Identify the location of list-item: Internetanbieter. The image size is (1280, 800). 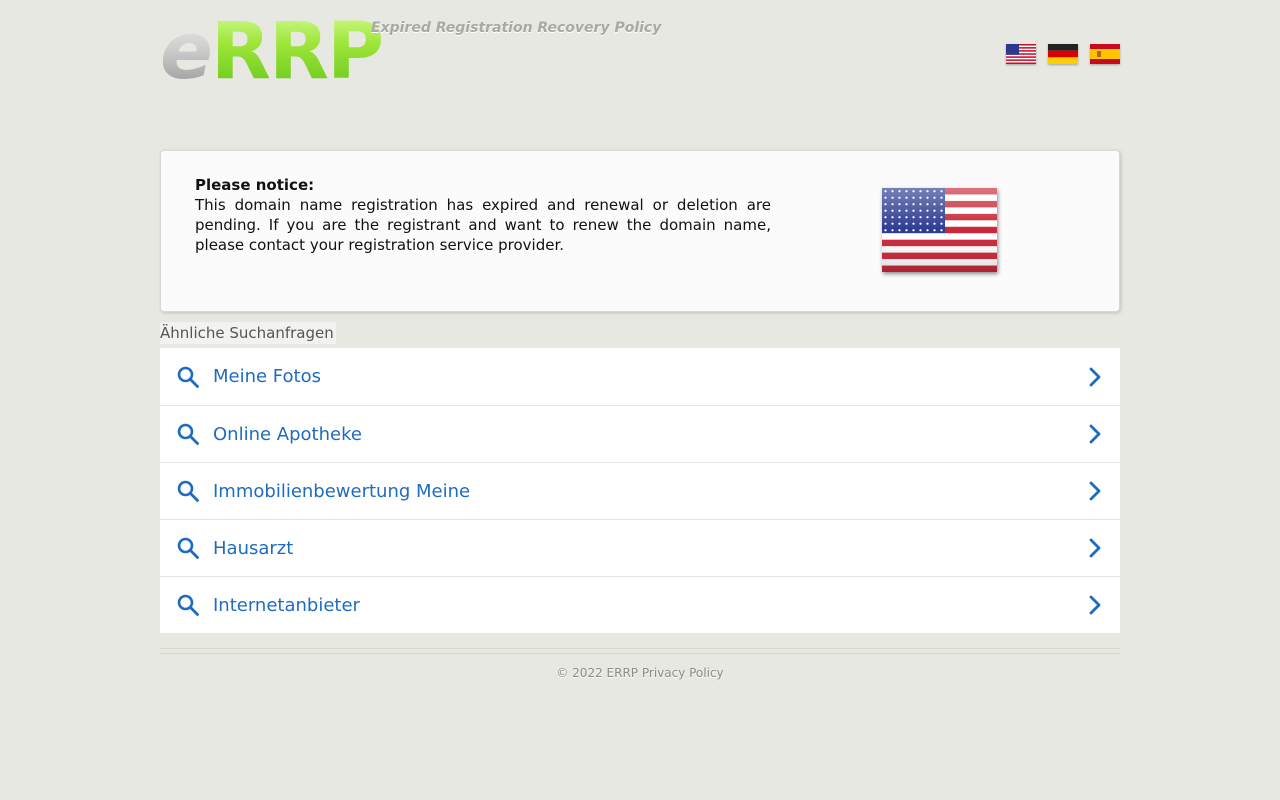
(640, 604).